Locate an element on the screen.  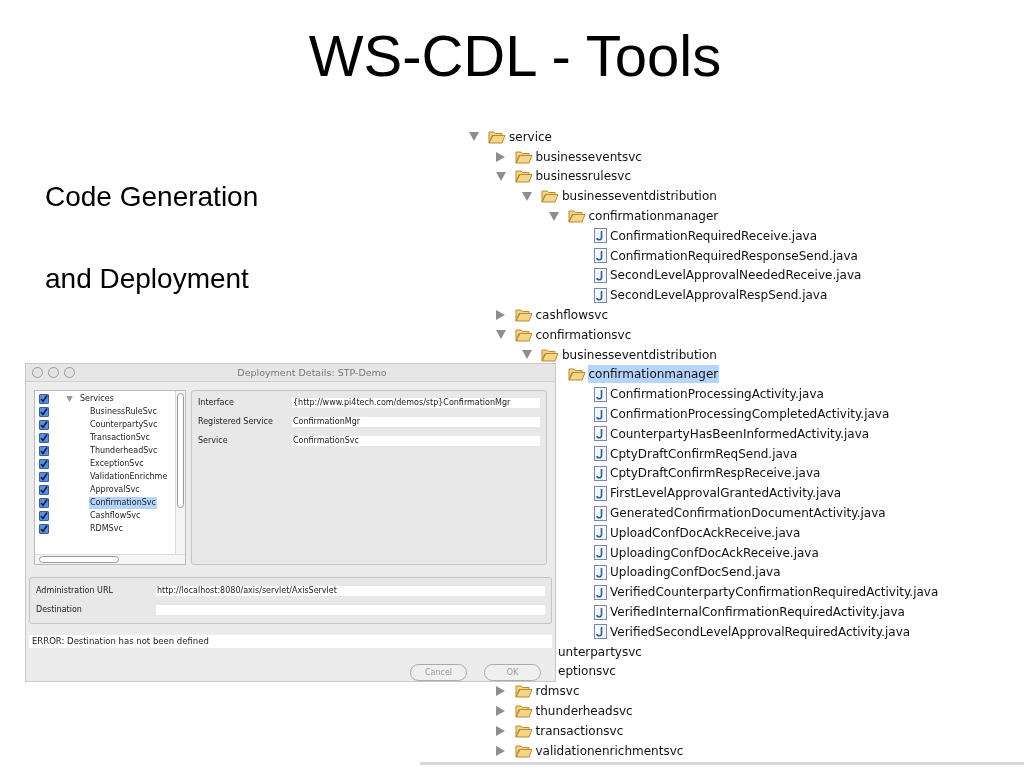
field-label: Service is located at coordinates (213, 441).